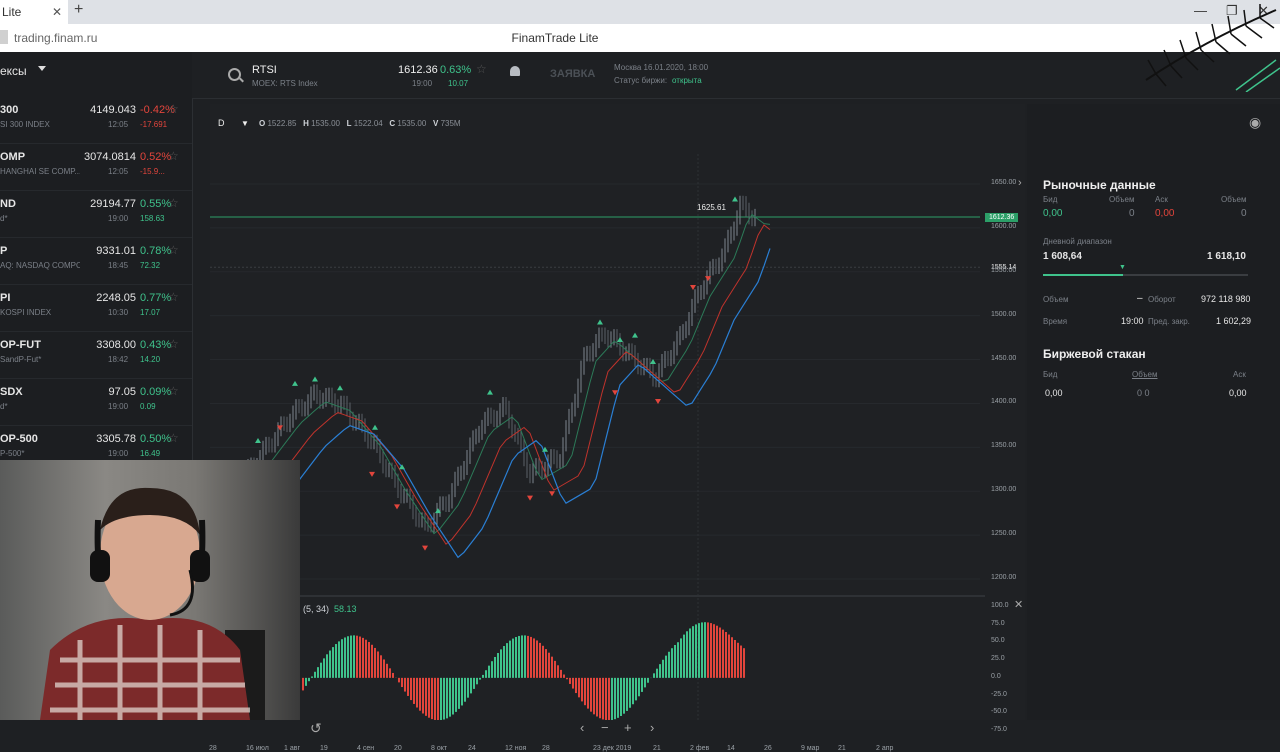  What do you see at coordinates (1140, 298) in the screenshot?
I see `volume-value: –` at bounding box center [1140, 298].